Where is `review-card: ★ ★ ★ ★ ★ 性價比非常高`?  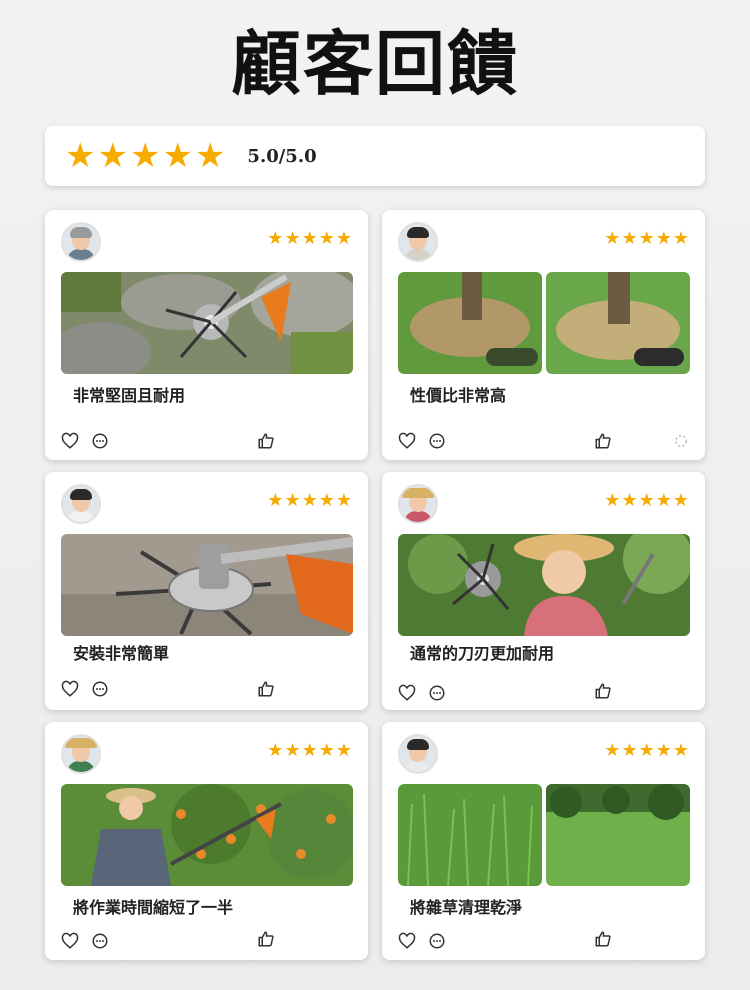
review-card: ★ ★ ★ ★ ★ 性價比非常高 is located at coordinates (543, 335).